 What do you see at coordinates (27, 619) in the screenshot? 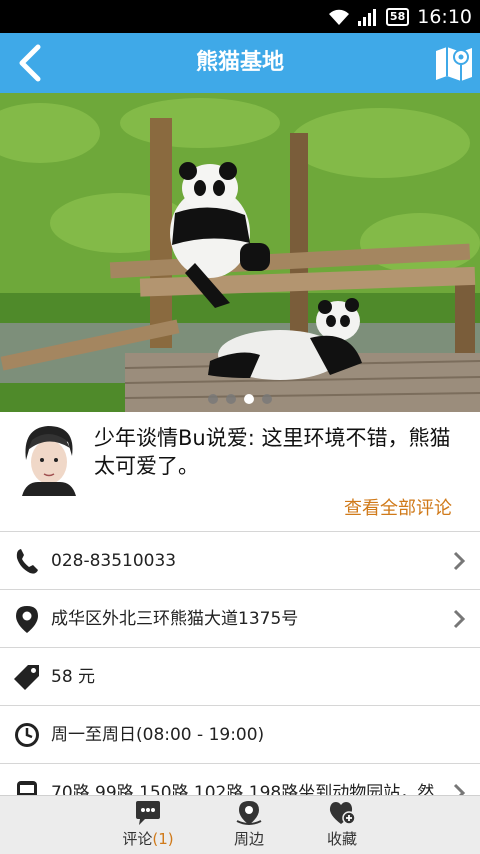
I see `location-pin-icon` at bounding box center [27, 619].